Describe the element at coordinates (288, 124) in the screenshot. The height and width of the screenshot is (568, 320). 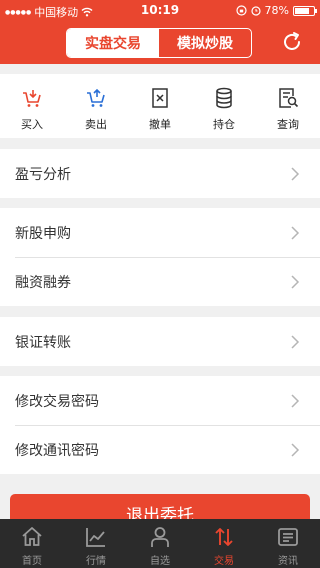
I see `action-label: 查询` at that location.